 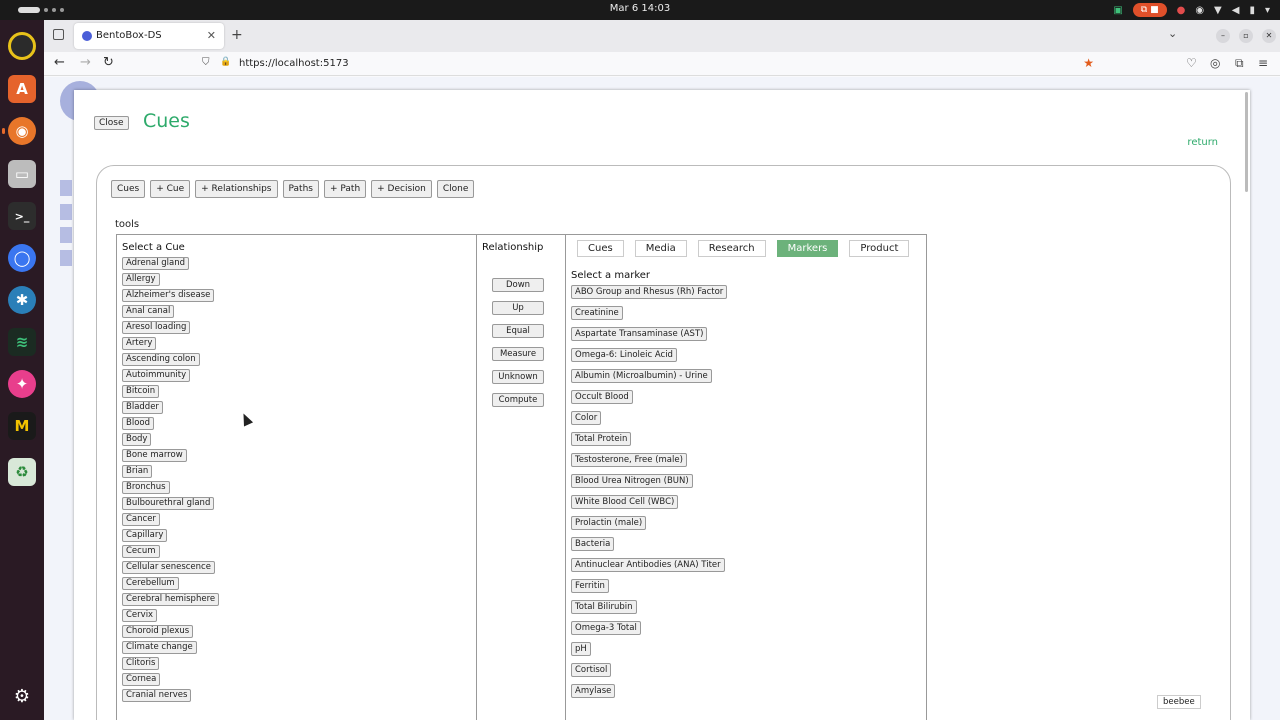 I want to click on app-center-icon: A, so click(x=22, y=89).